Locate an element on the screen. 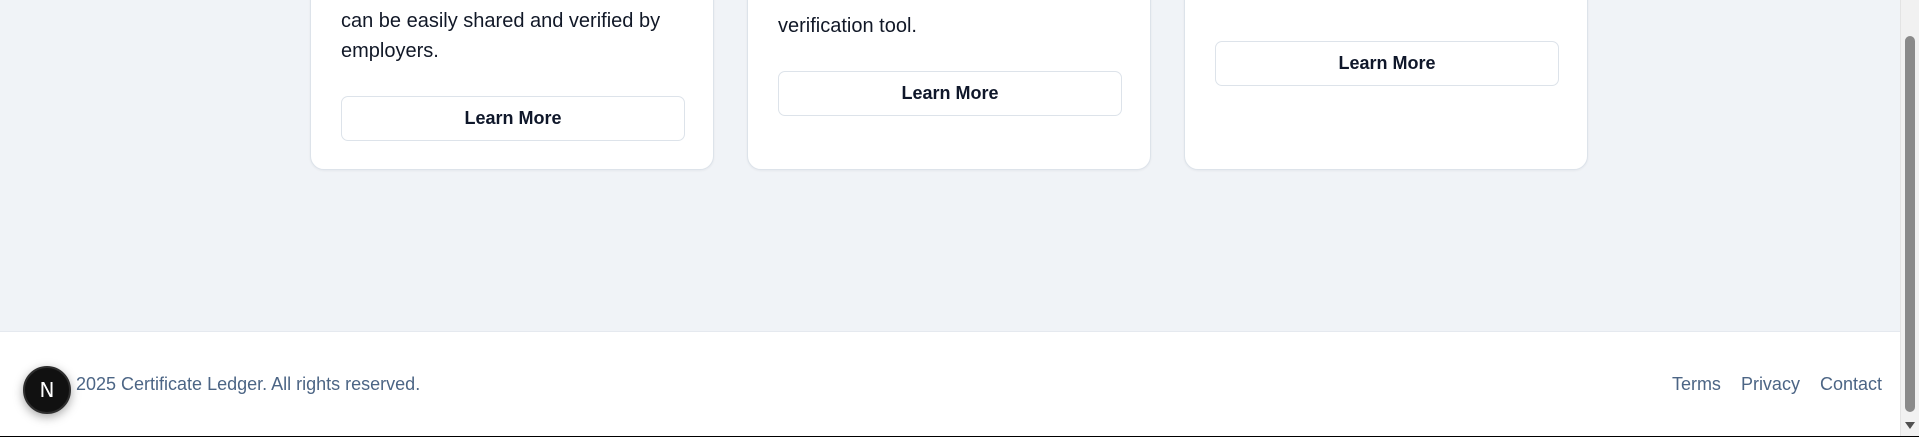  feature-card-3-learn-more-button: Learn More is located at coordinates (1387, 63).